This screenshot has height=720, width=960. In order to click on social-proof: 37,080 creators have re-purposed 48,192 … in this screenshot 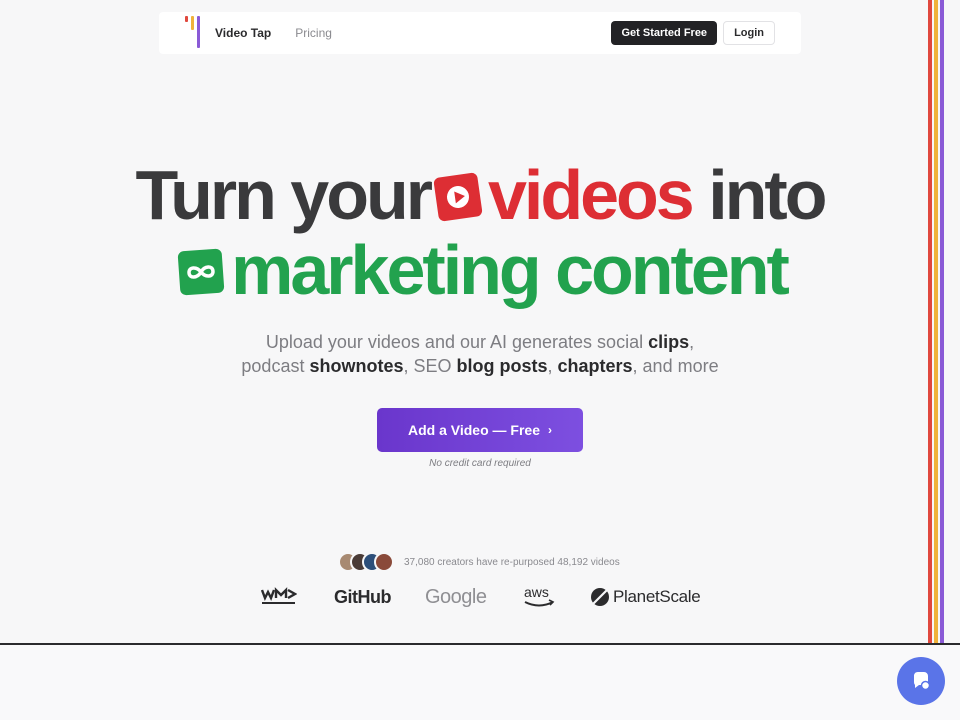, I will do `click(479, 562)`.